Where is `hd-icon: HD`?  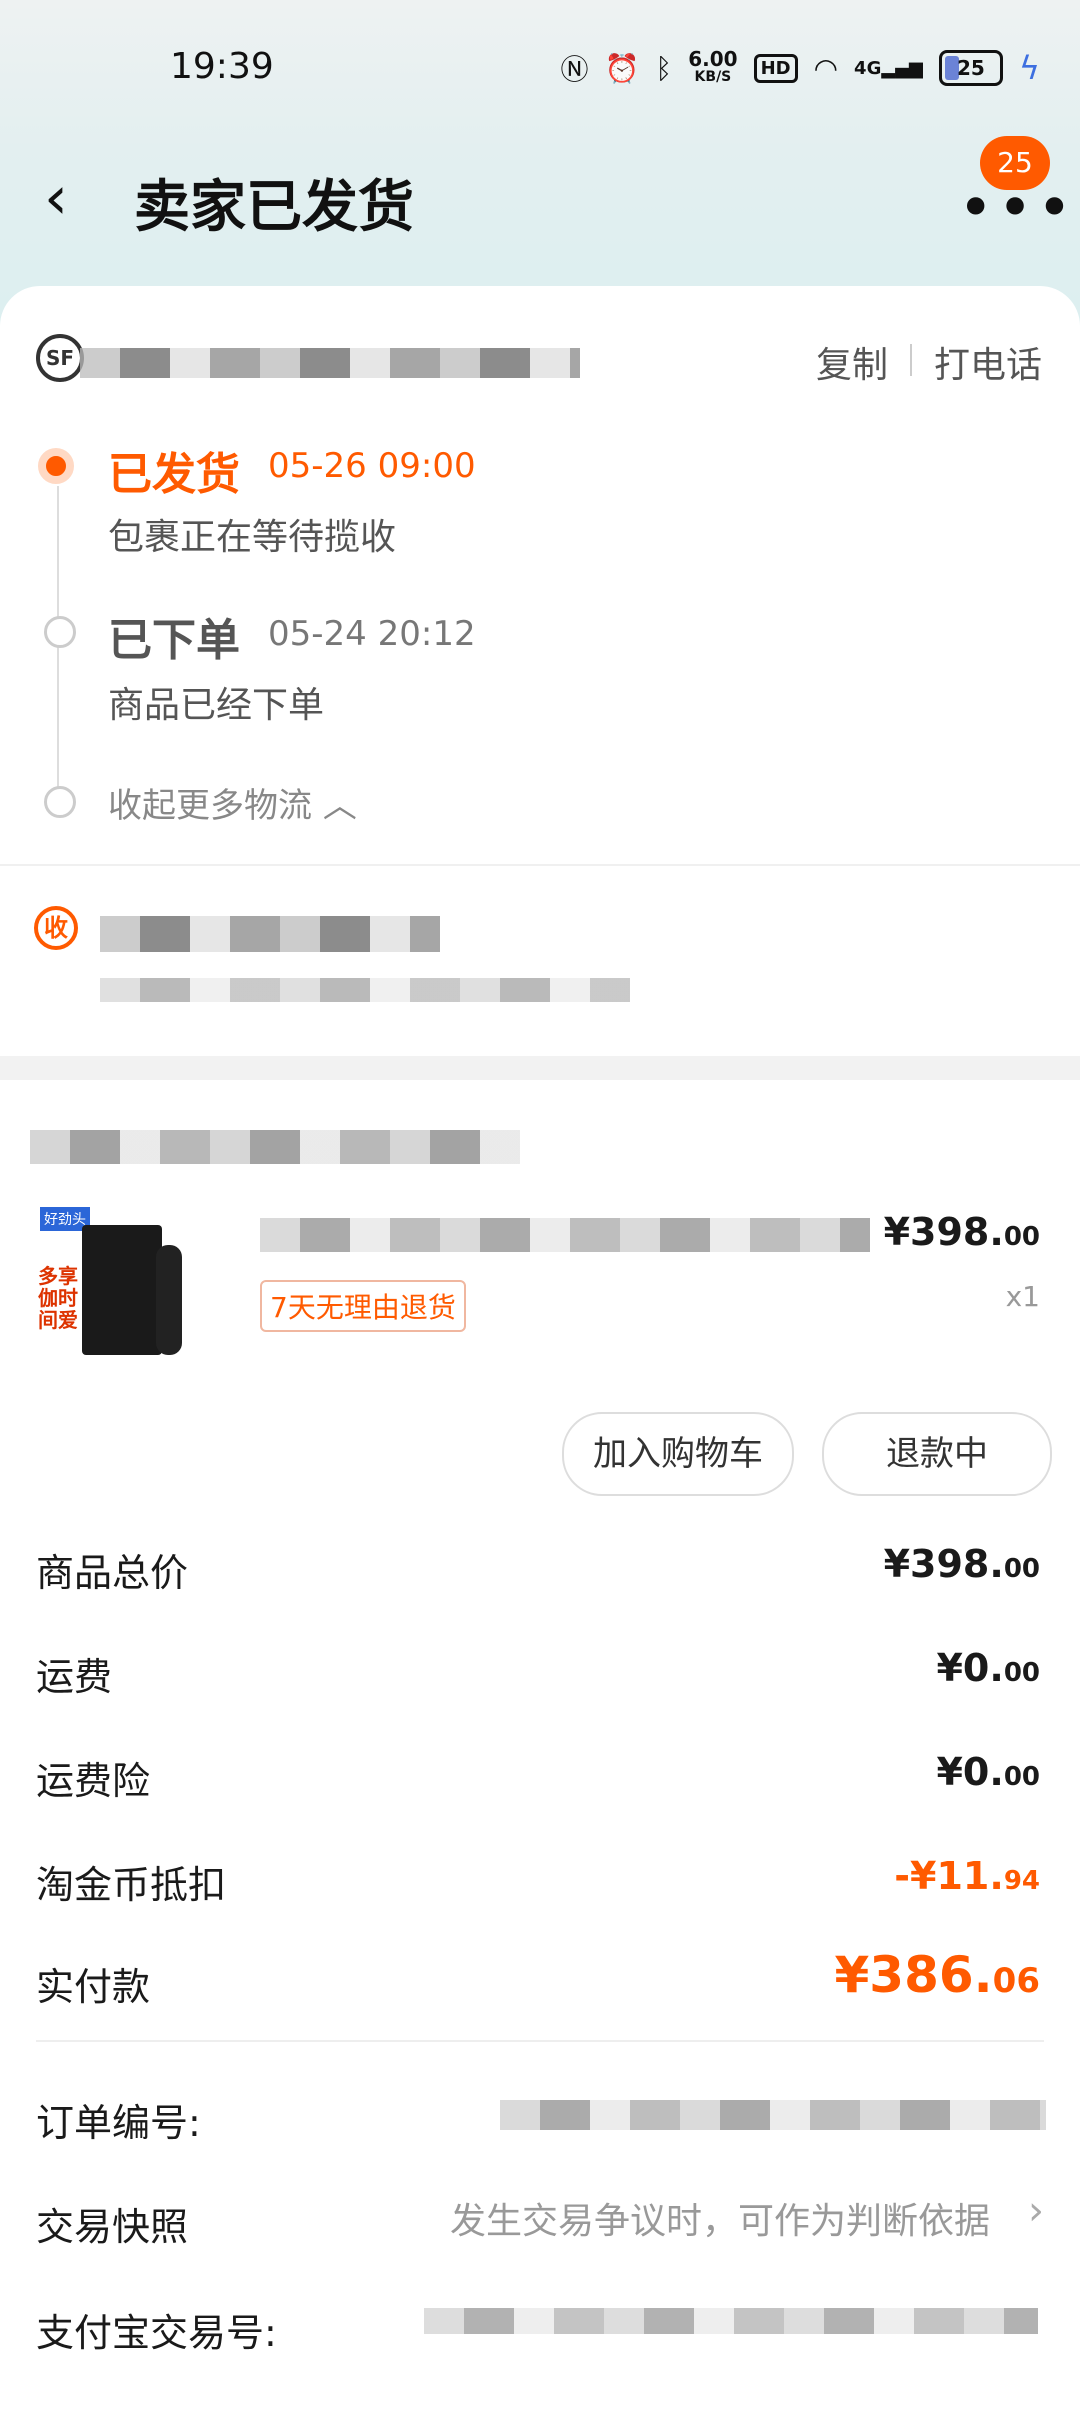 hd-icon: HD is located at coordinates (775, 68).